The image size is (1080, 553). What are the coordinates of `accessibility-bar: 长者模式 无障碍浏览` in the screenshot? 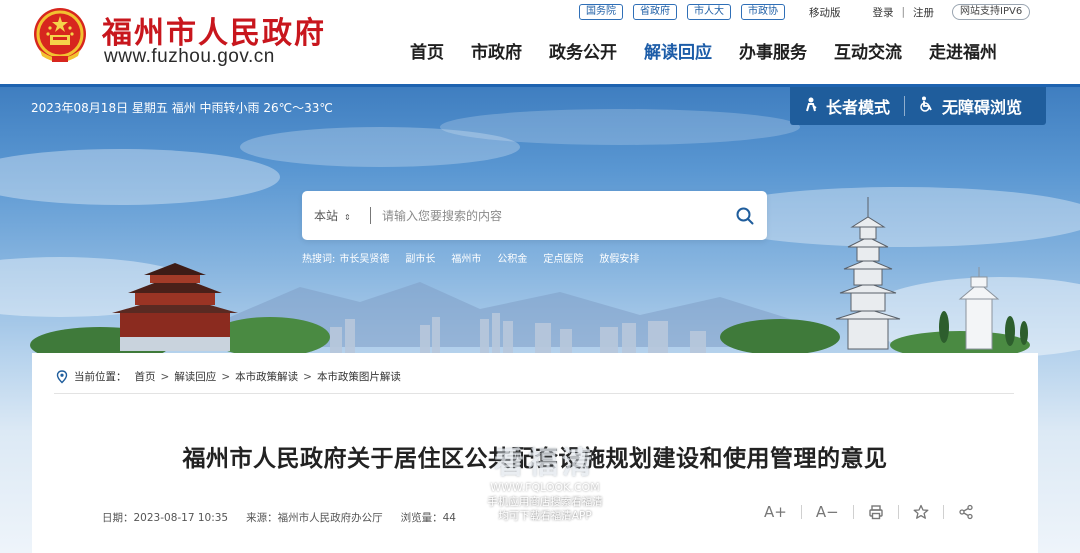 It's located at (918, 106).